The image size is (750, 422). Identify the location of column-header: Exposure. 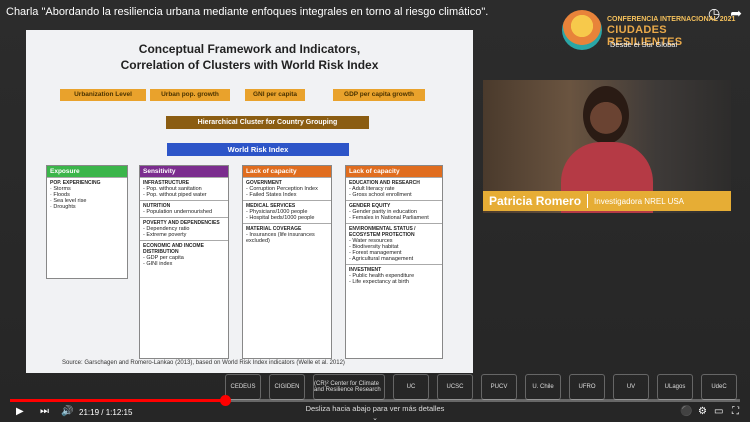
(87, 171).